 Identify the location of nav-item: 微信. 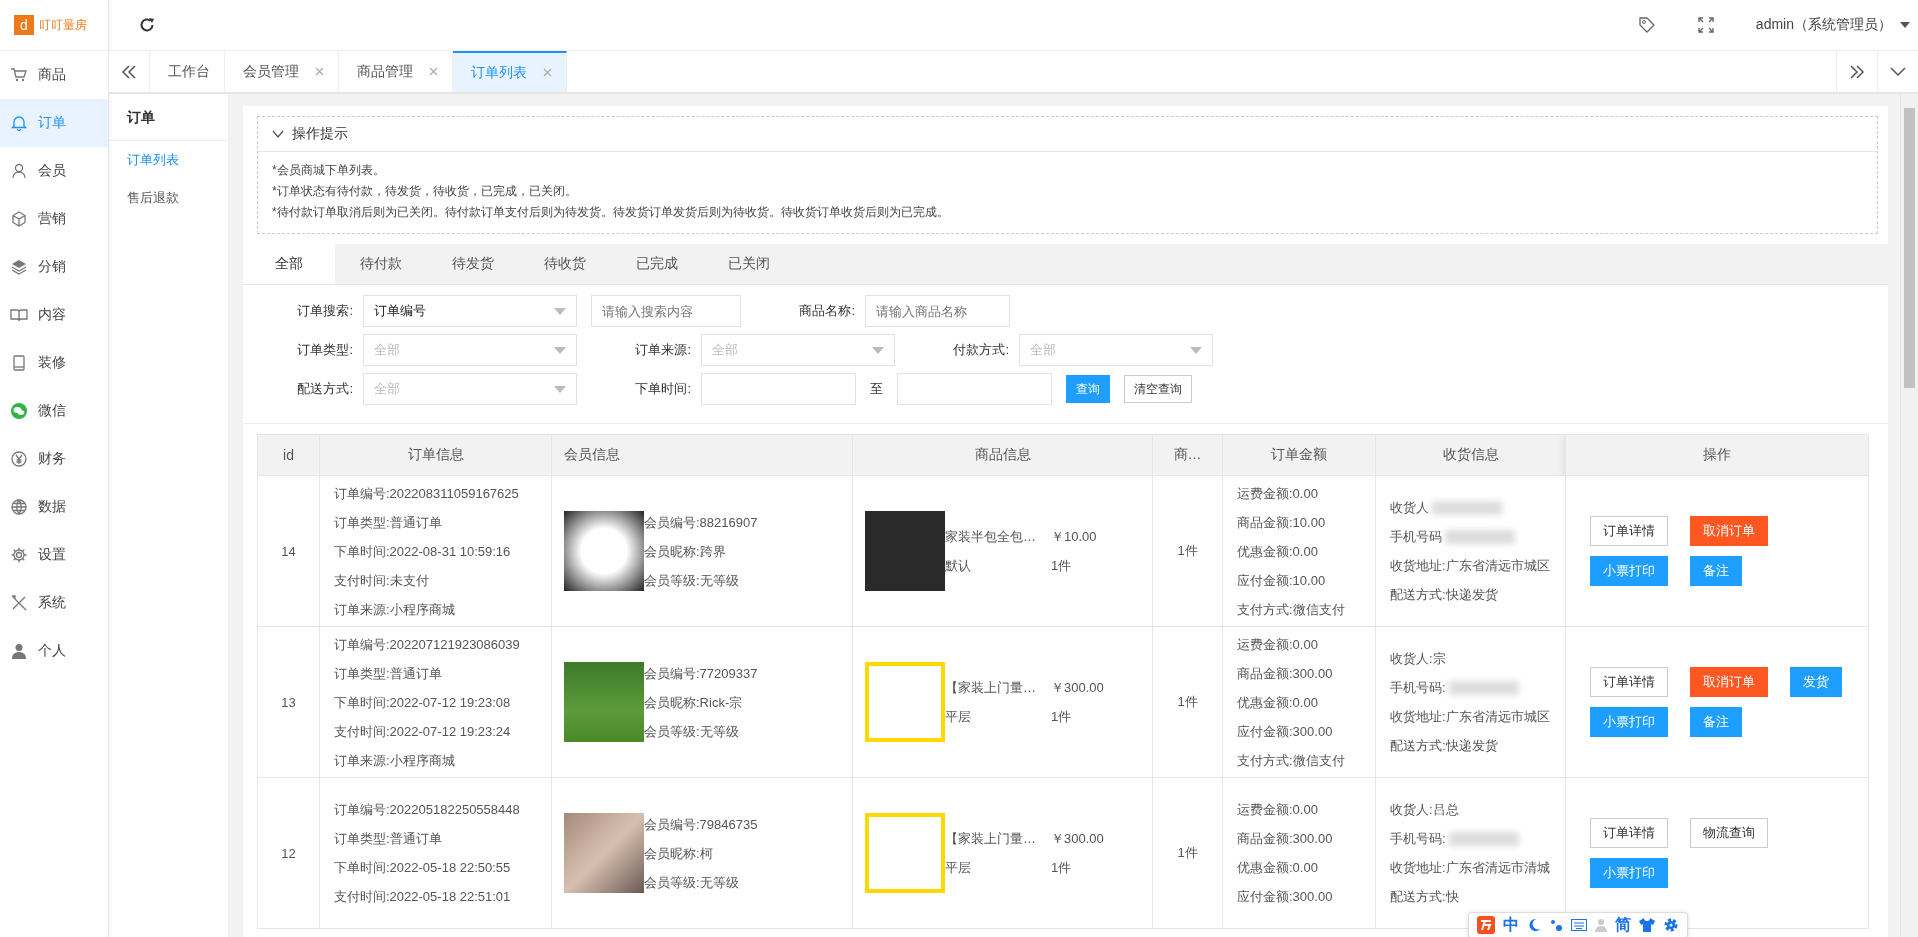
(54, 411).